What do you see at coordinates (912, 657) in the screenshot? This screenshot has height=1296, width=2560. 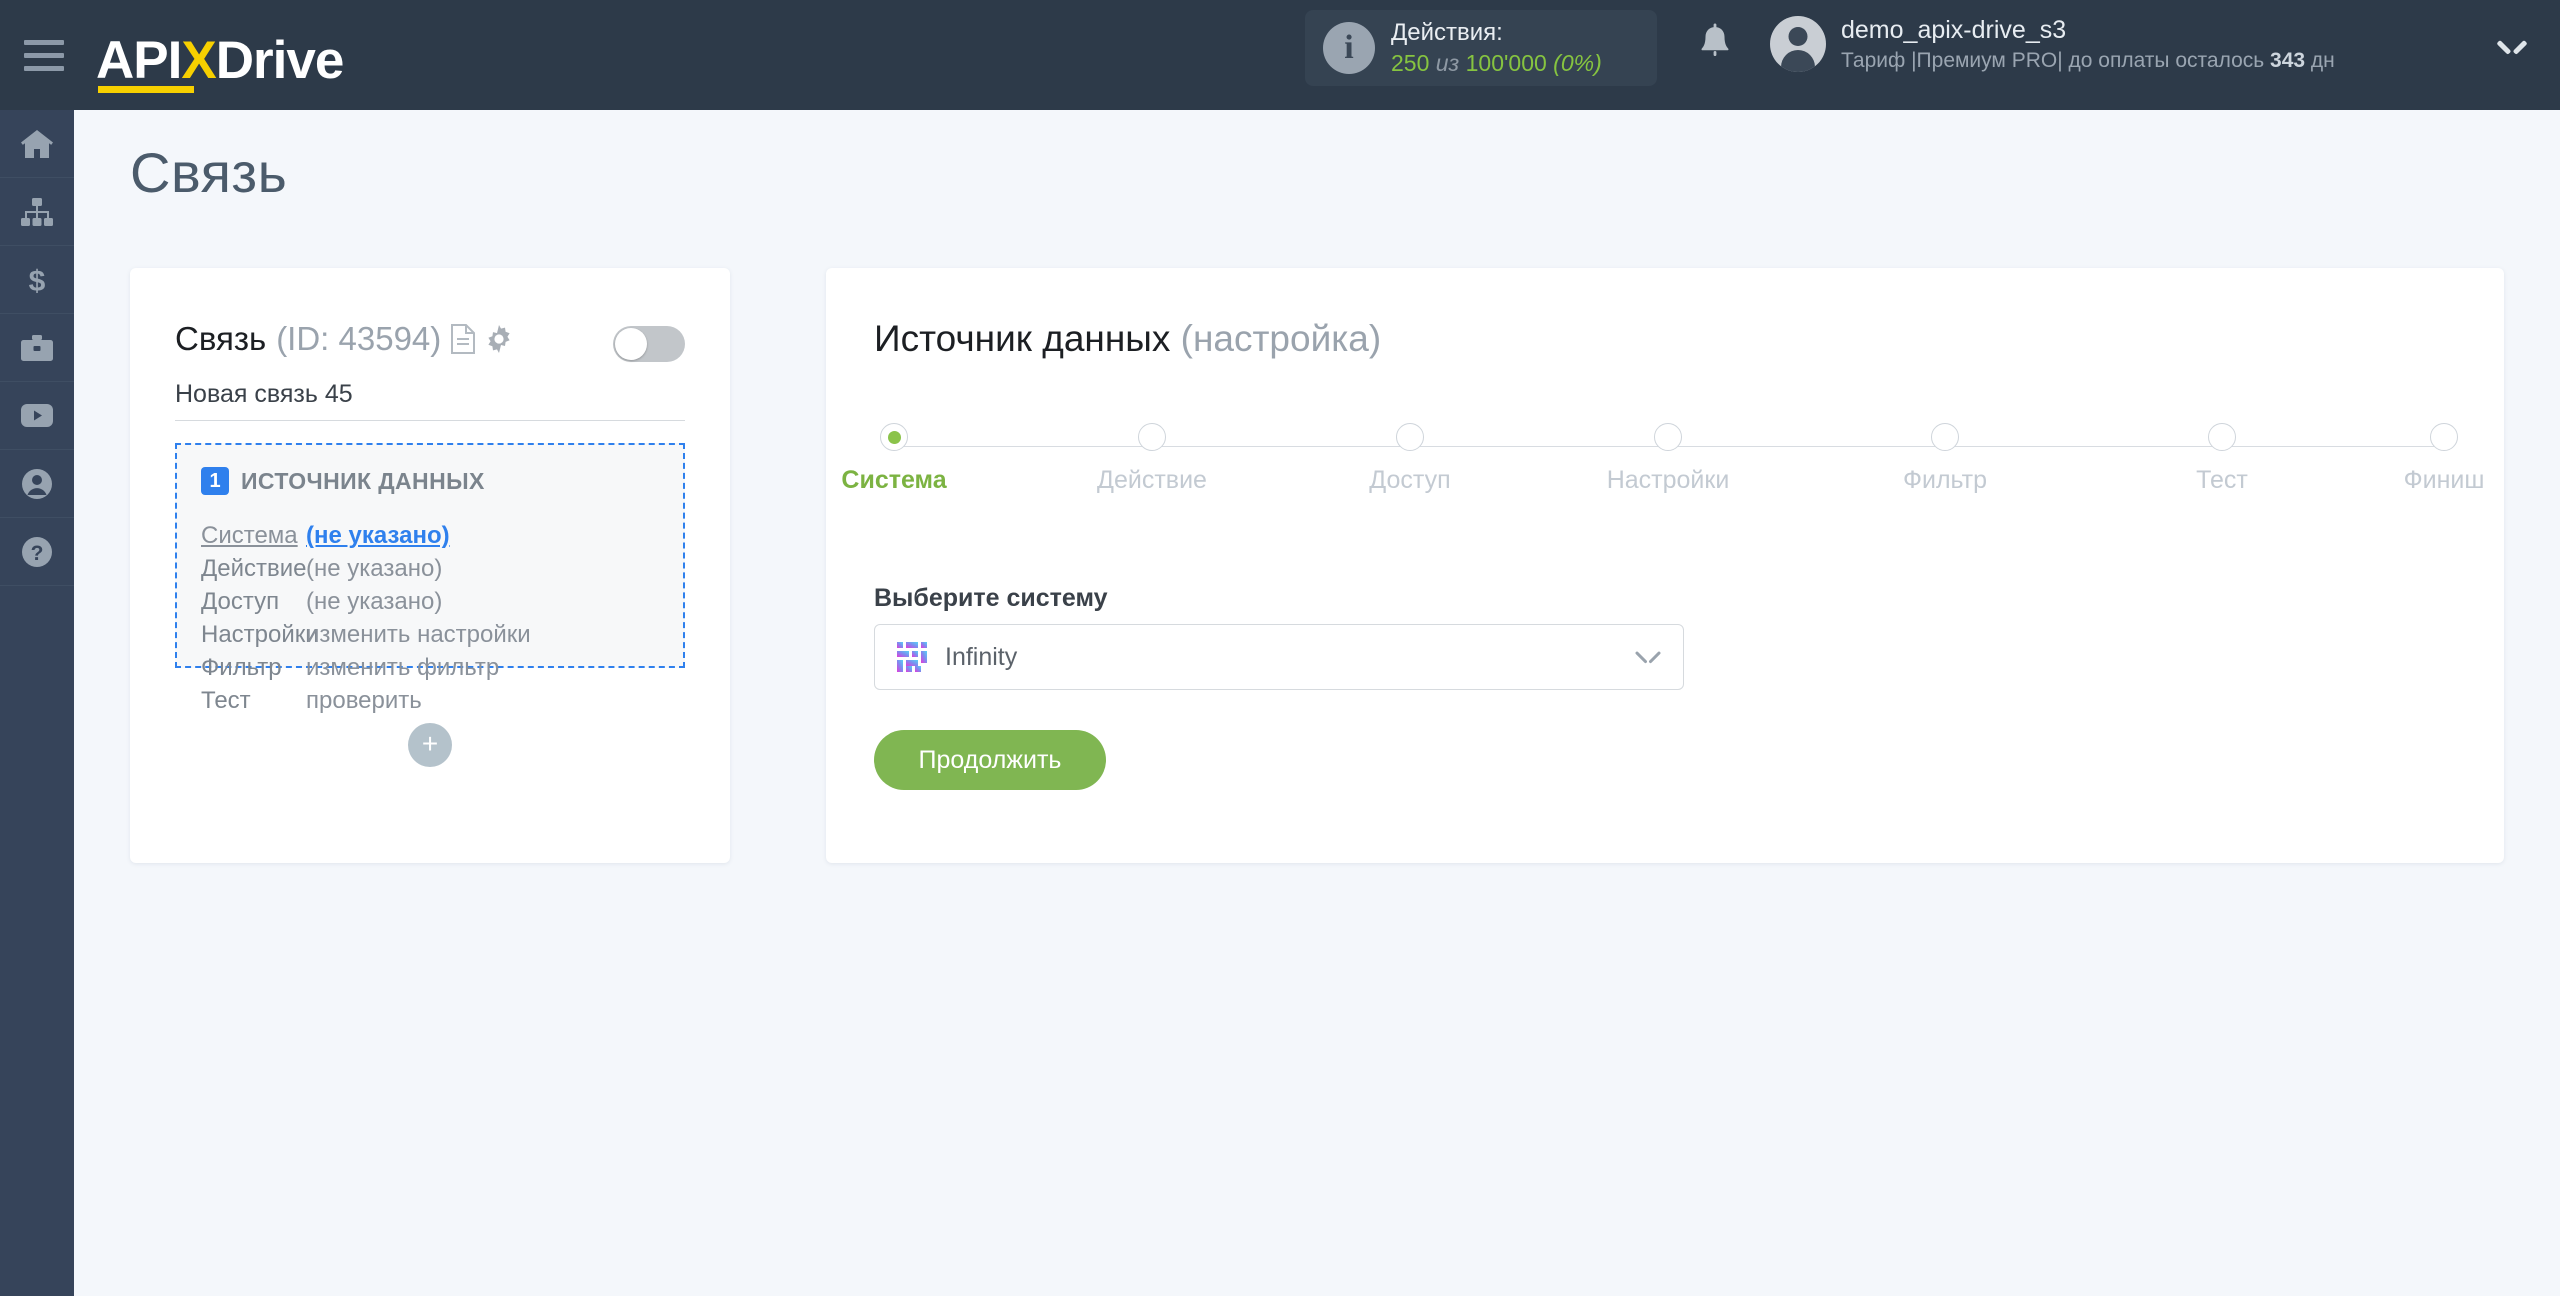 I see `infinity-logo-icon` at bounding box center [912, 657].